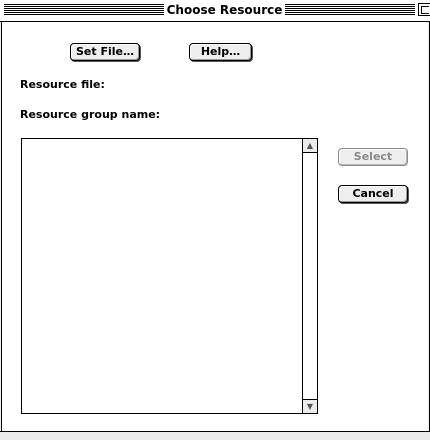  I want to click on resource-group-name-label: Resource group name:, so click(90, 114).